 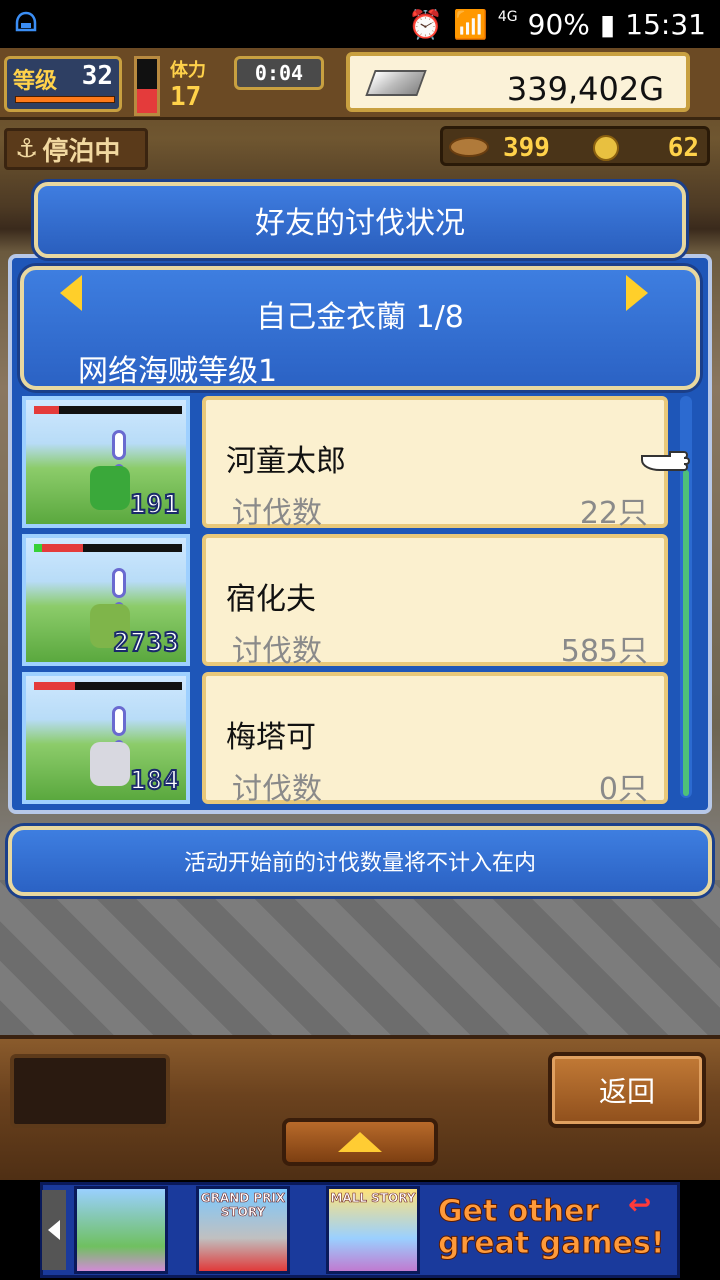 What do you see at coordinates (627, 1090) in the screenshot?
I see `back-button: 返回` at bounding box center [627, 1090].